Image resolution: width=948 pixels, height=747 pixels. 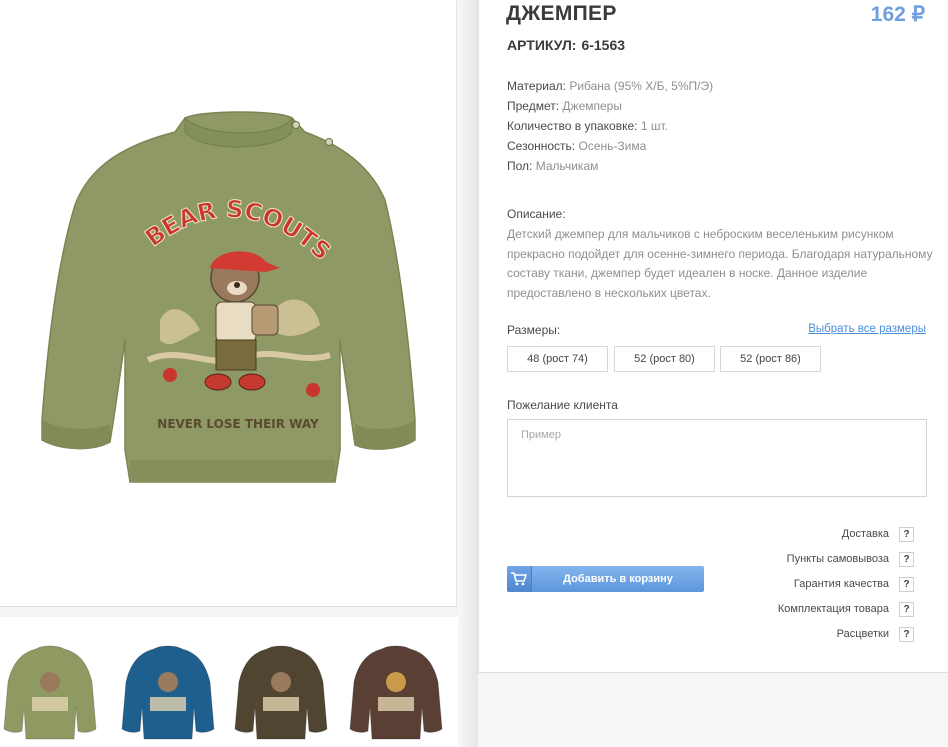 What do you see at coordinates (867, 329) in the screenshot?
I see `select-all-sizes-link: Выбрать все размеры` at bounding box center [867, 329].